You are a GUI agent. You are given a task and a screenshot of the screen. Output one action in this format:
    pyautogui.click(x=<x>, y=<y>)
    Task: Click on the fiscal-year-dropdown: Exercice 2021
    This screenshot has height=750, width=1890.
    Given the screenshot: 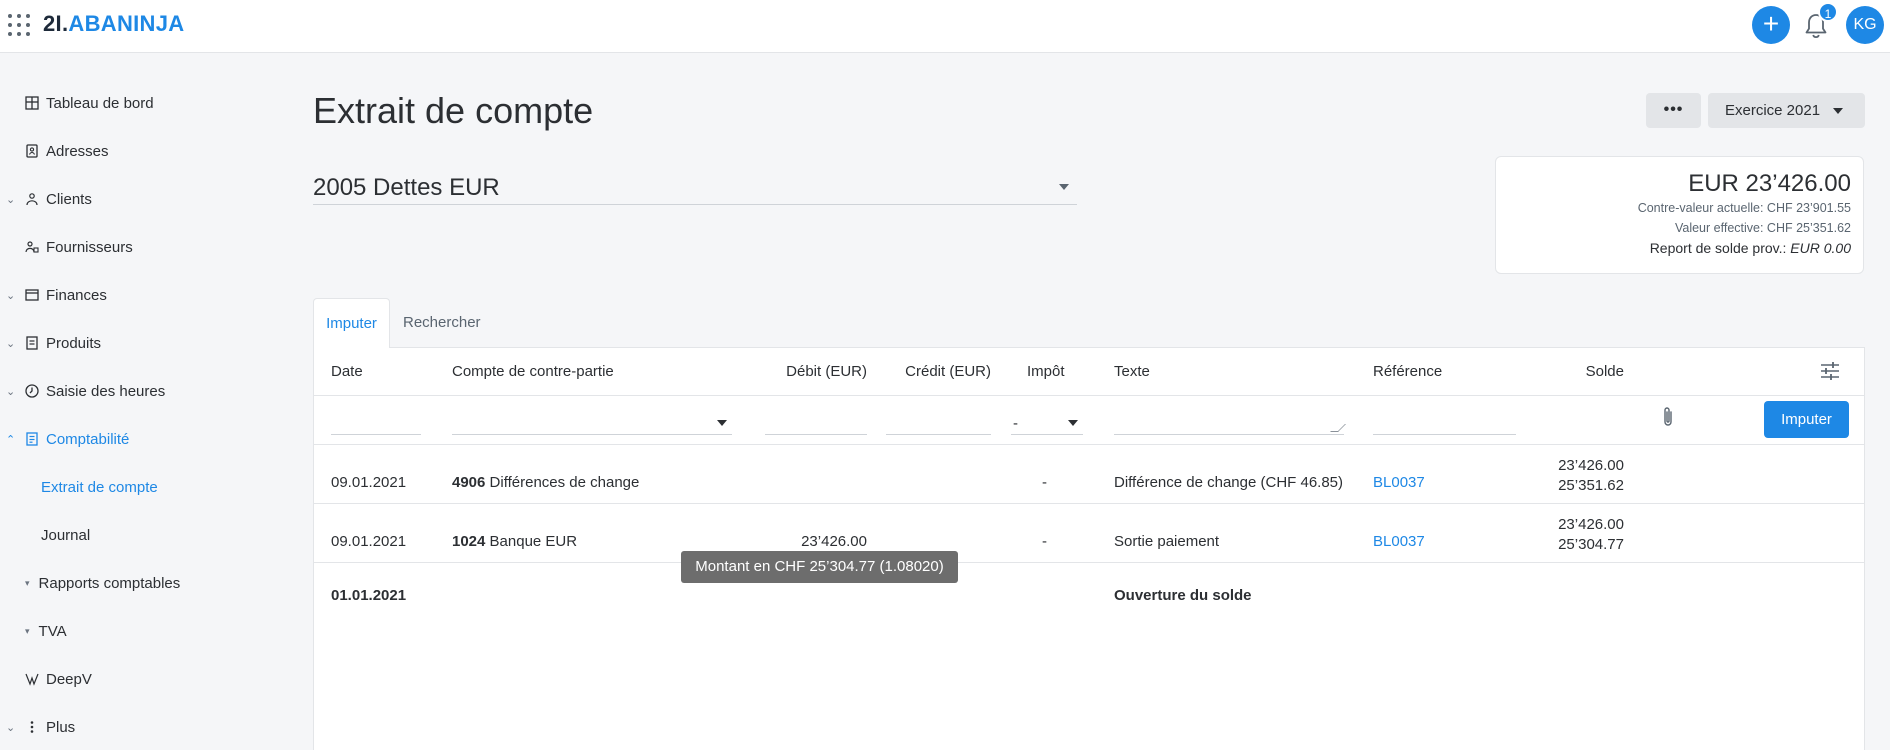 What is the action you would take?
    pyautogui.click(x=1786, y=110)
    